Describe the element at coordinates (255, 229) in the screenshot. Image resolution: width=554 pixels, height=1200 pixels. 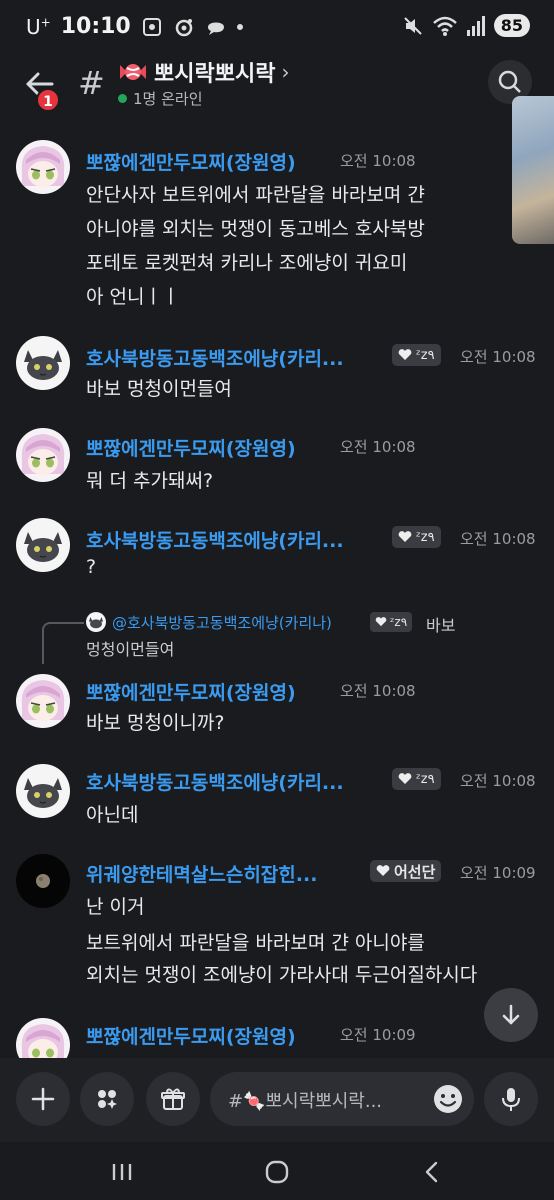
I see `message-text: 아니야를 외치는 멋쟁이 동고베스 호사북방` at that location.